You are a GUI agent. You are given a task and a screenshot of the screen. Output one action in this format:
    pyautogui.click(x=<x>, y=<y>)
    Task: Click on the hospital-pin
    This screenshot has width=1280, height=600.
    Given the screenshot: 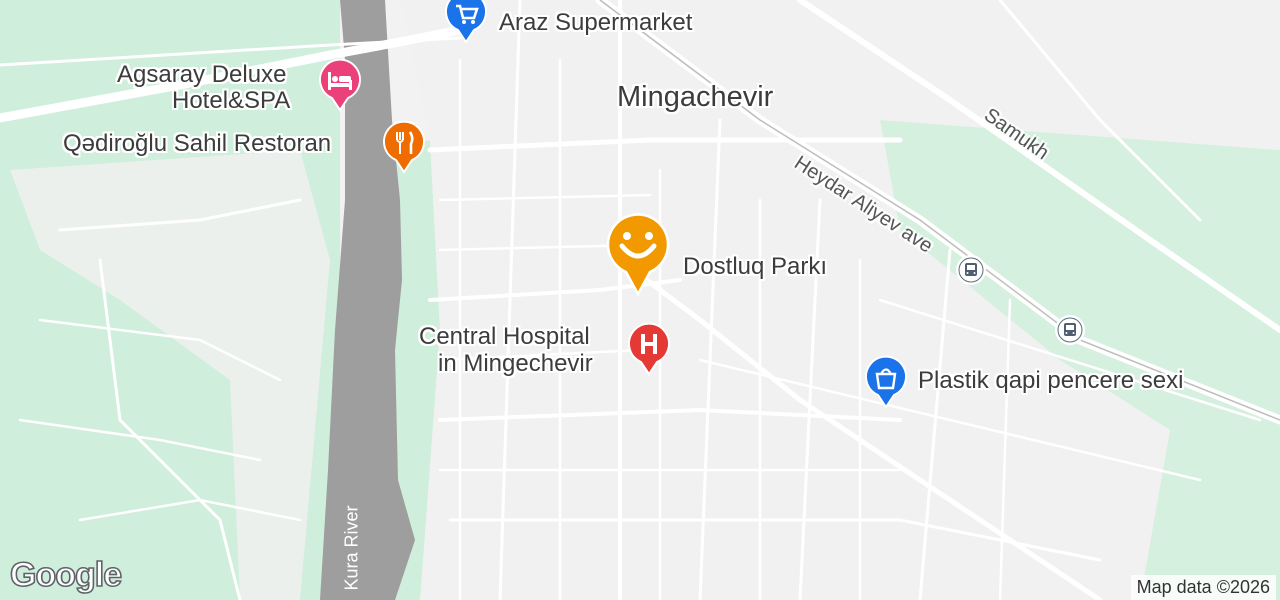 What is the action you would take?
    pyautogui.click(x=649, y=349)
    